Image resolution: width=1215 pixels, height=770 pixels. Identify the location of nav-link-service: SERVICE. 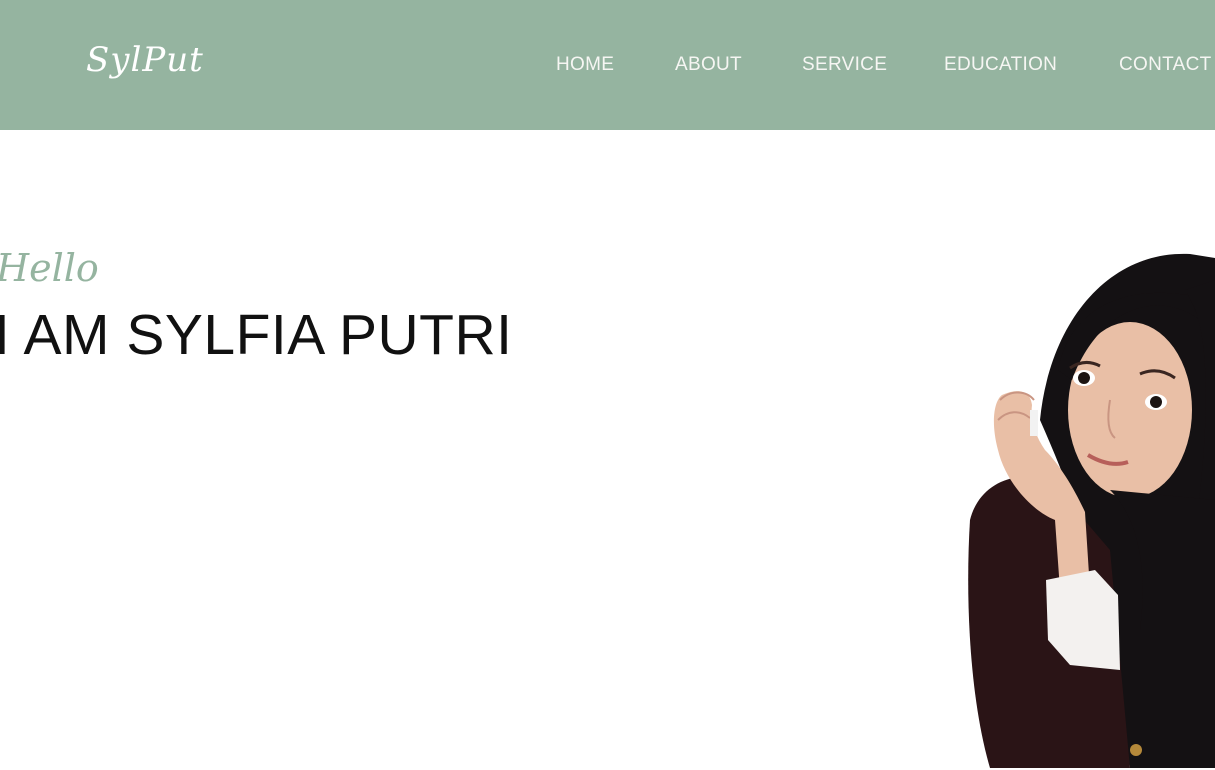
(844, 65).